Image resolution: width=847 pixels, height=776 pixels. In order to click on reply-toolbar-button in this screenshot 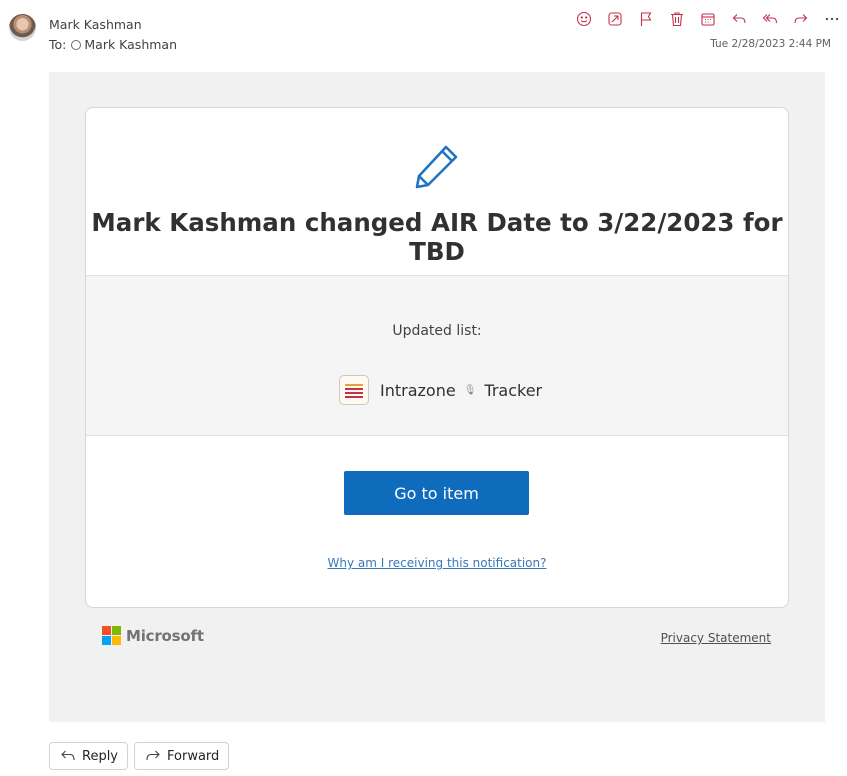, I will do `click(738, 19)`.